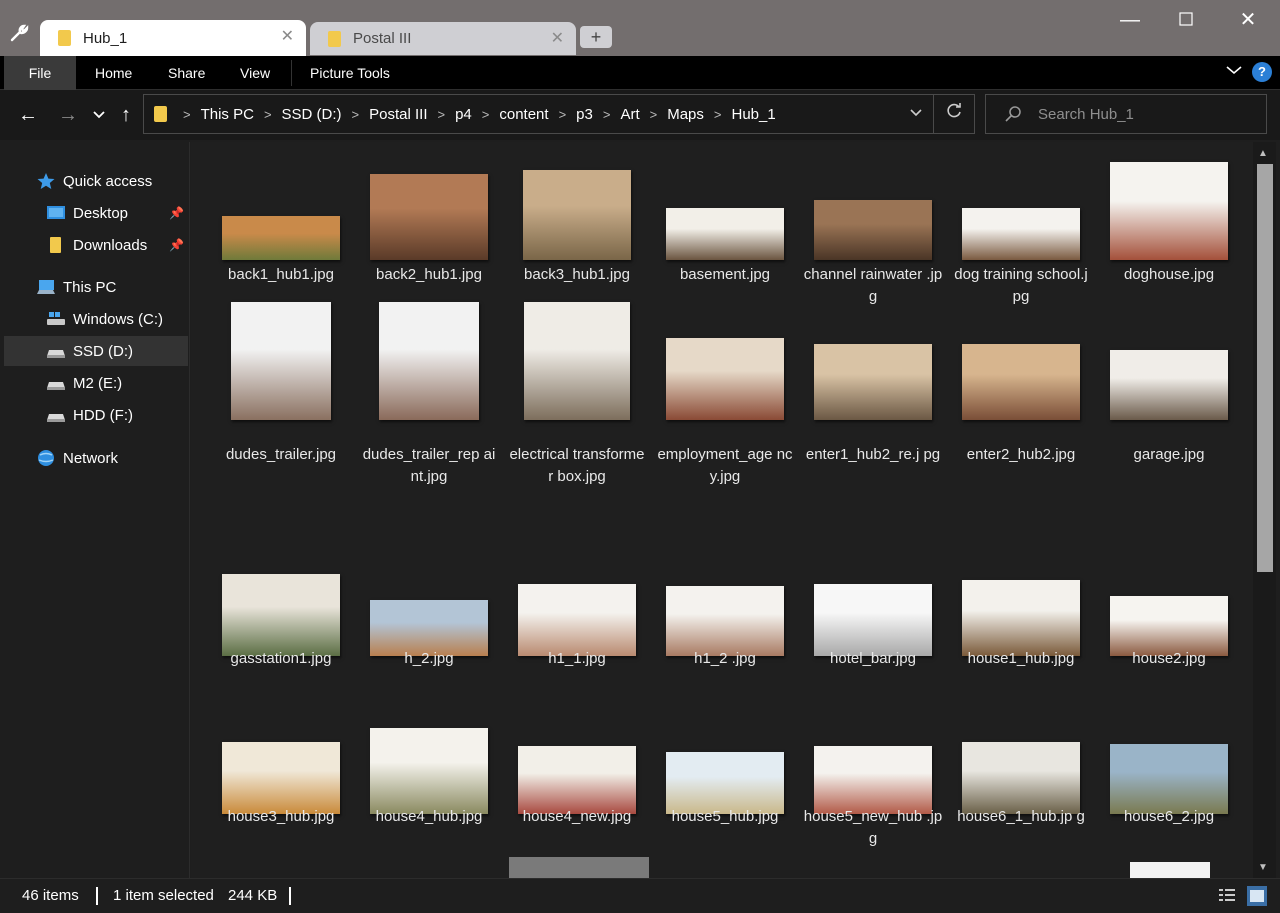  What do you see at coordinates (1021, 659) in the screenshot?
I see `file-name: house1_hub.jpg` at bounding box center [1021, 659].